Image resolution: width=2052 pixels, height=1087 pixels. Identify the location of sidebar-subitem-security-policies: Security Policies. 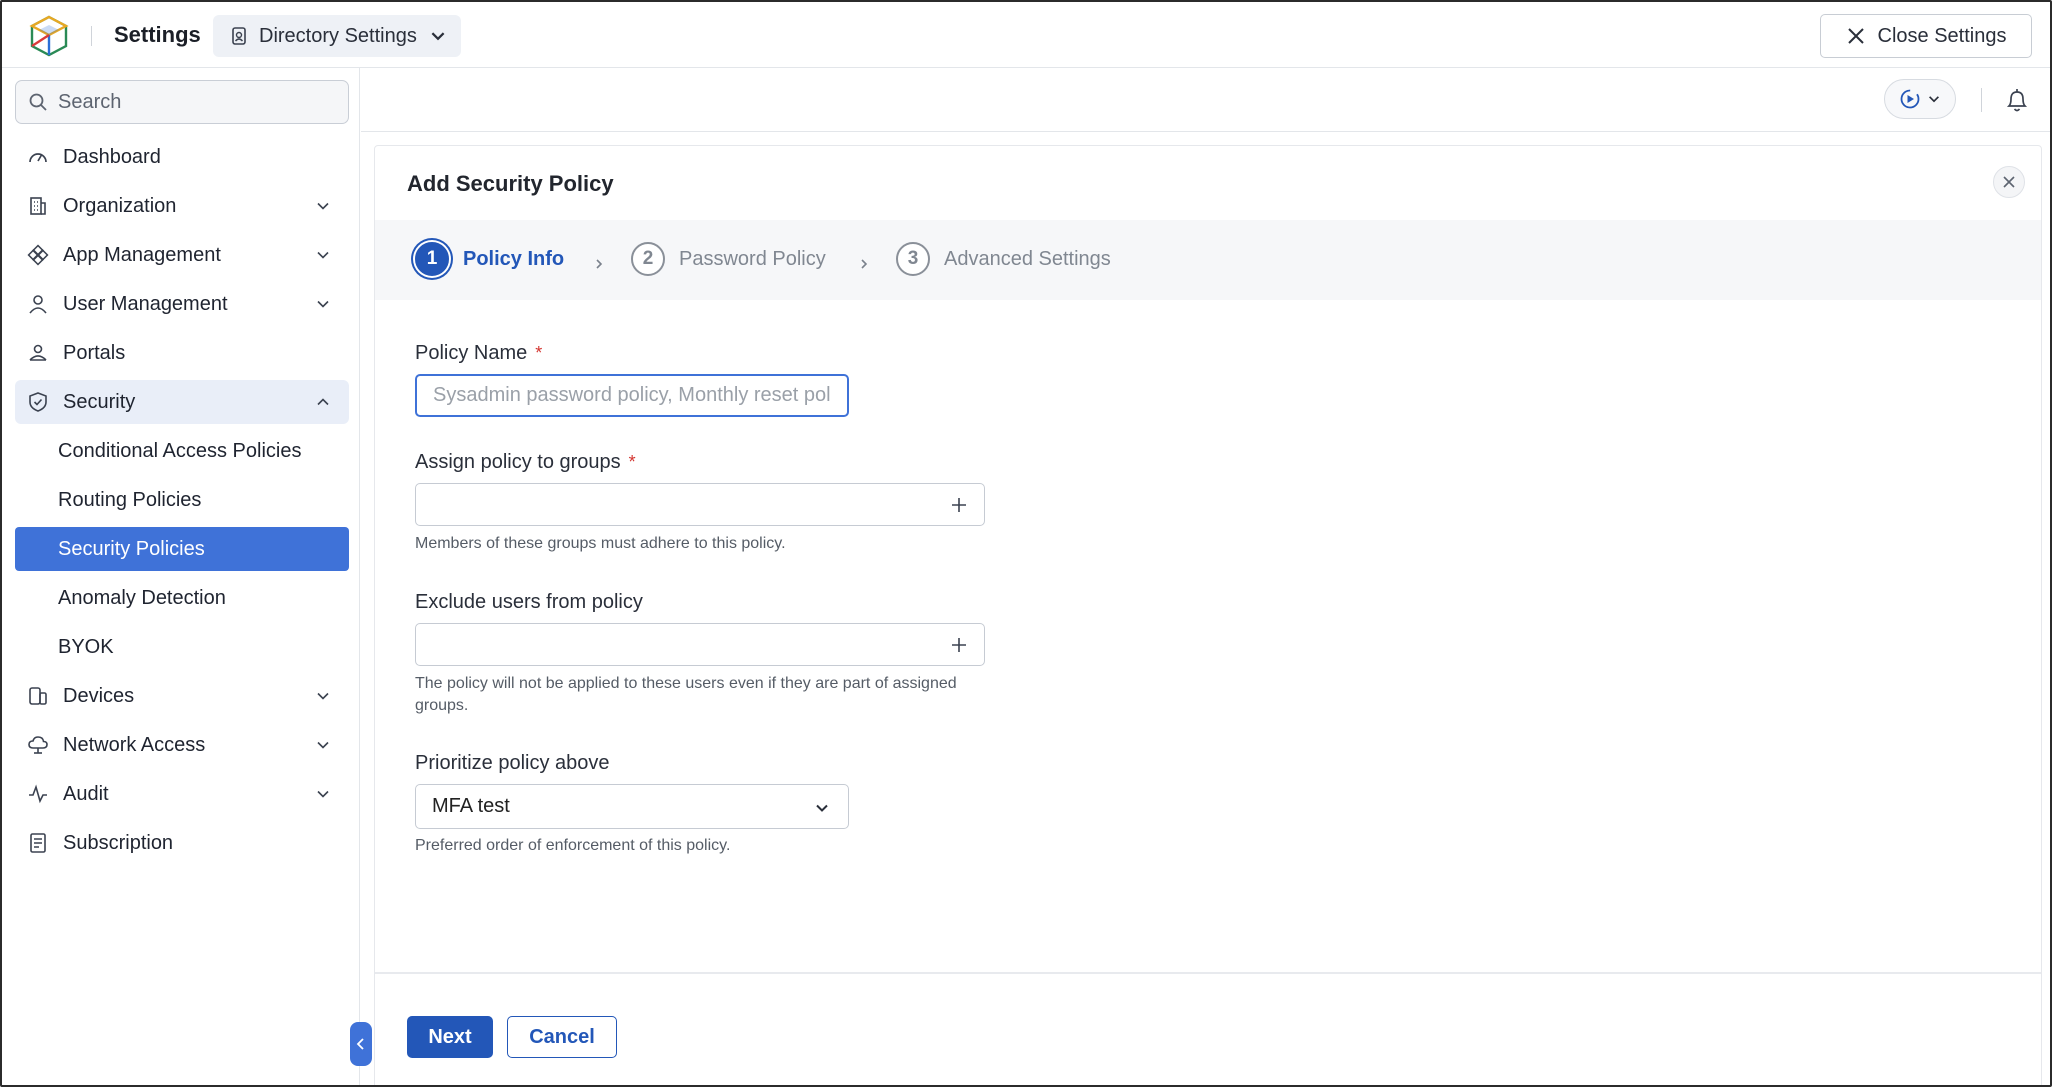
(182, 549).